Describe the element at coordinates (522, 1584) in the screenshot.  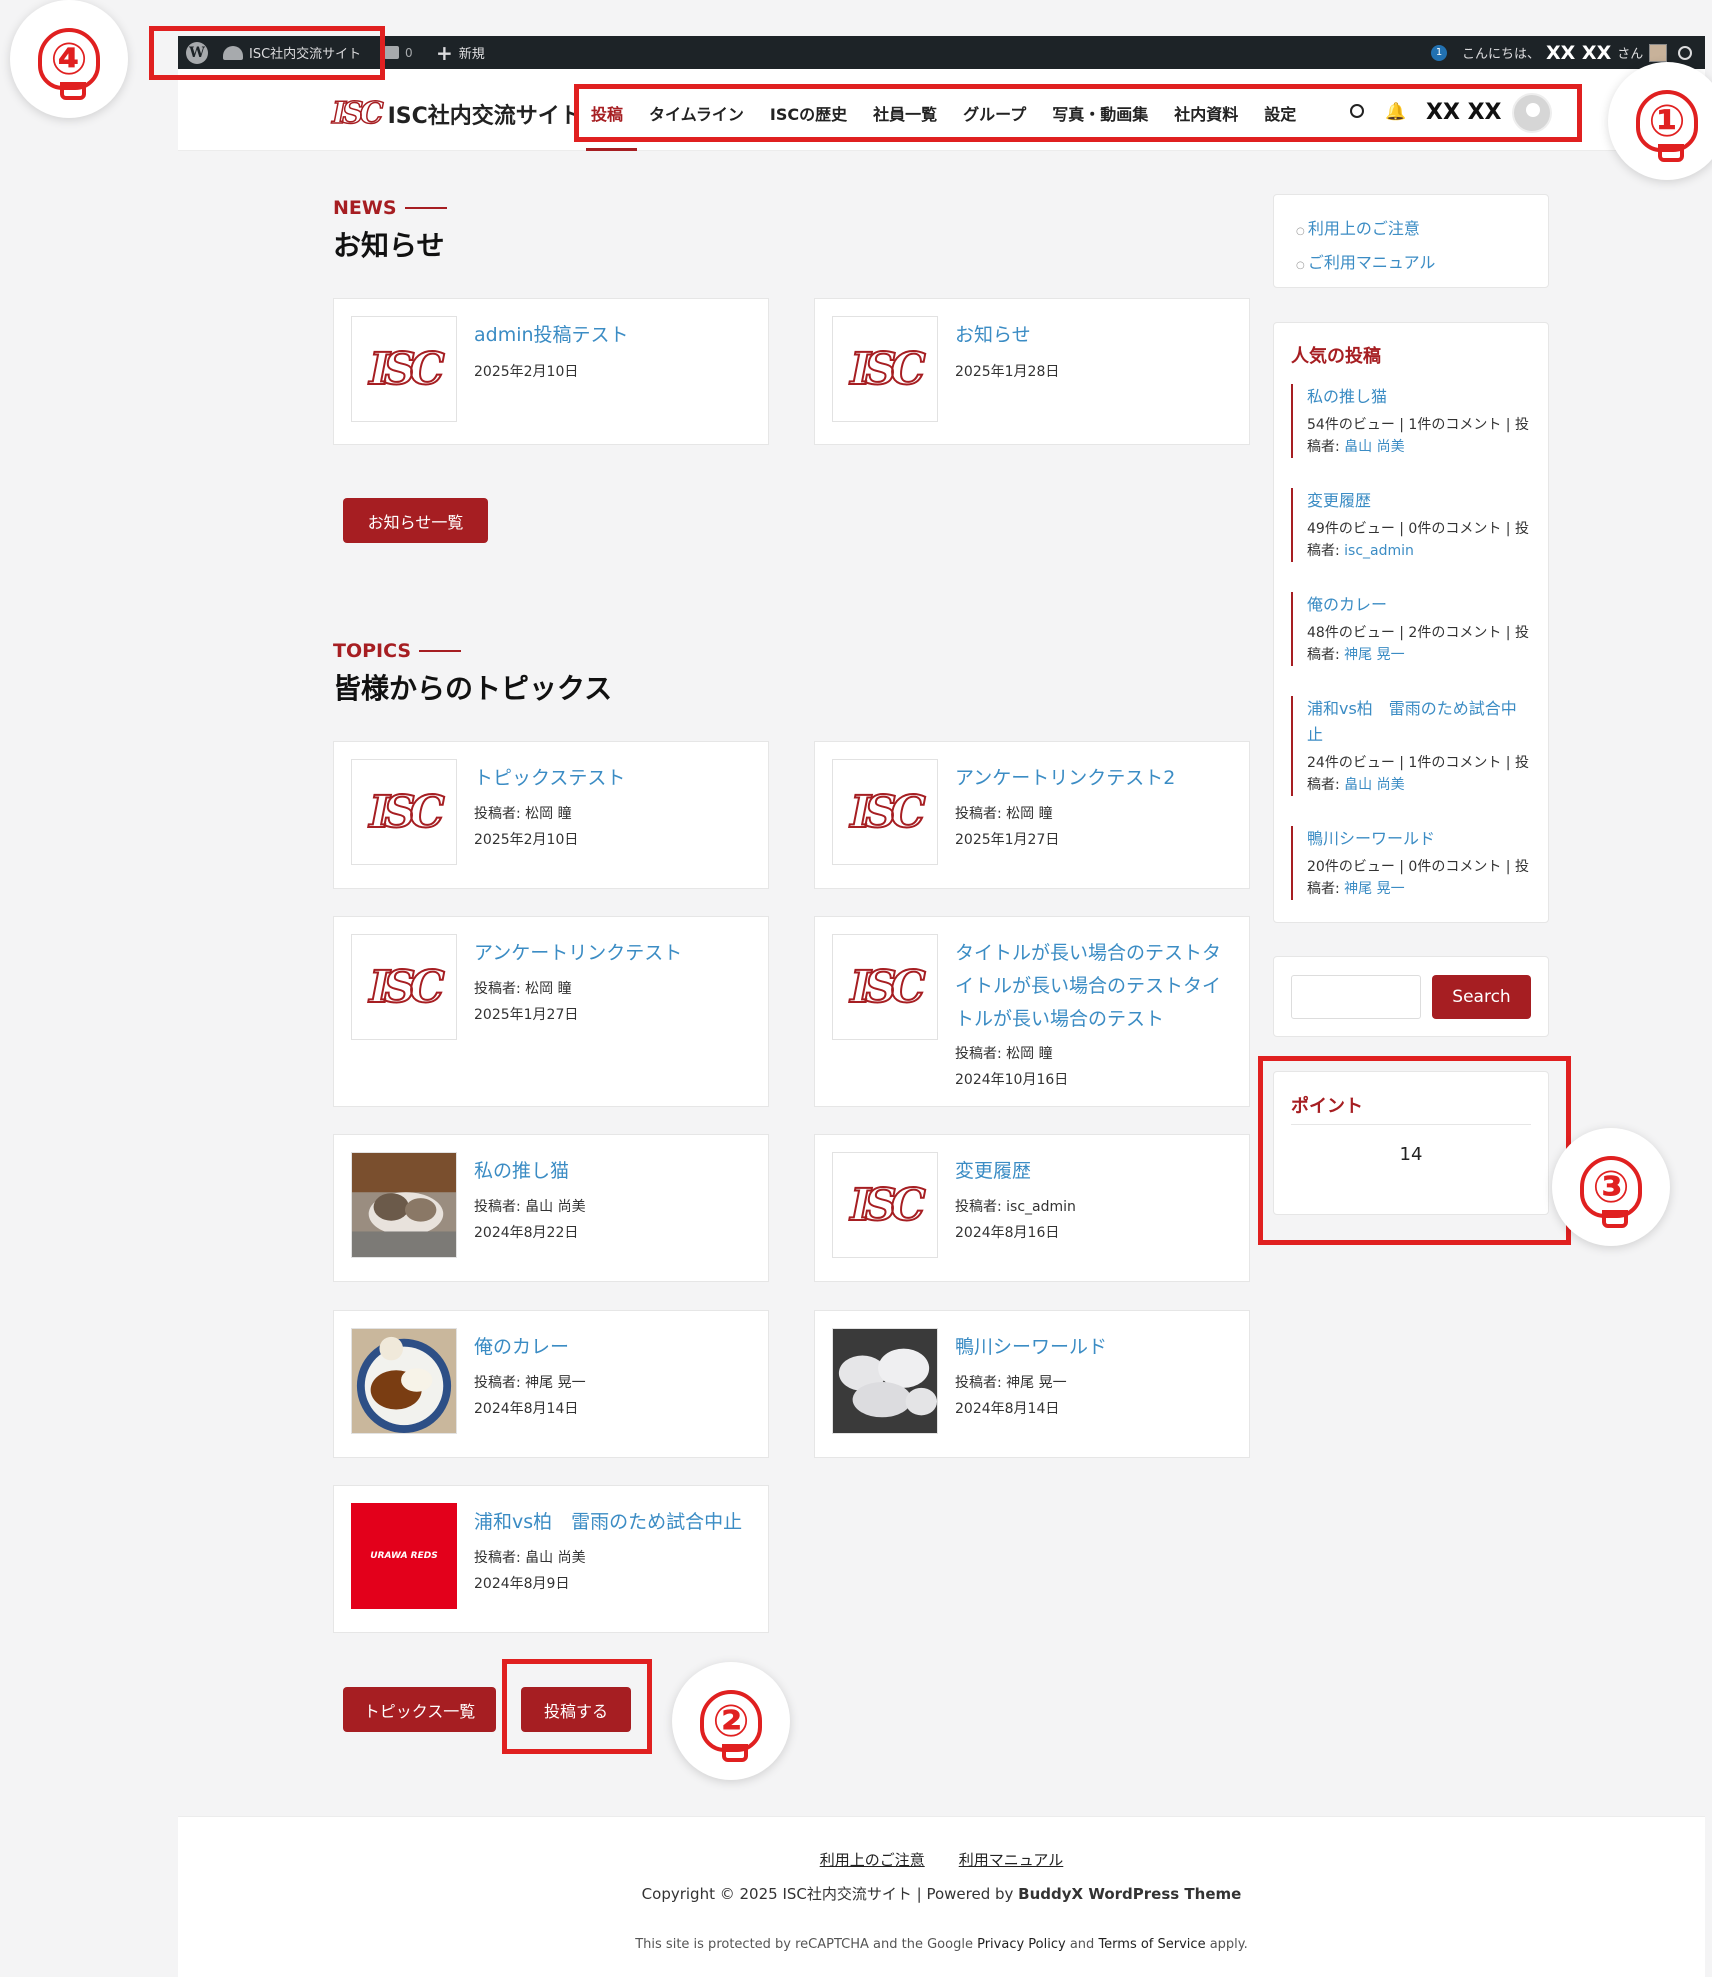
I see `topic-card-date: 2024年8月9日` at that location.